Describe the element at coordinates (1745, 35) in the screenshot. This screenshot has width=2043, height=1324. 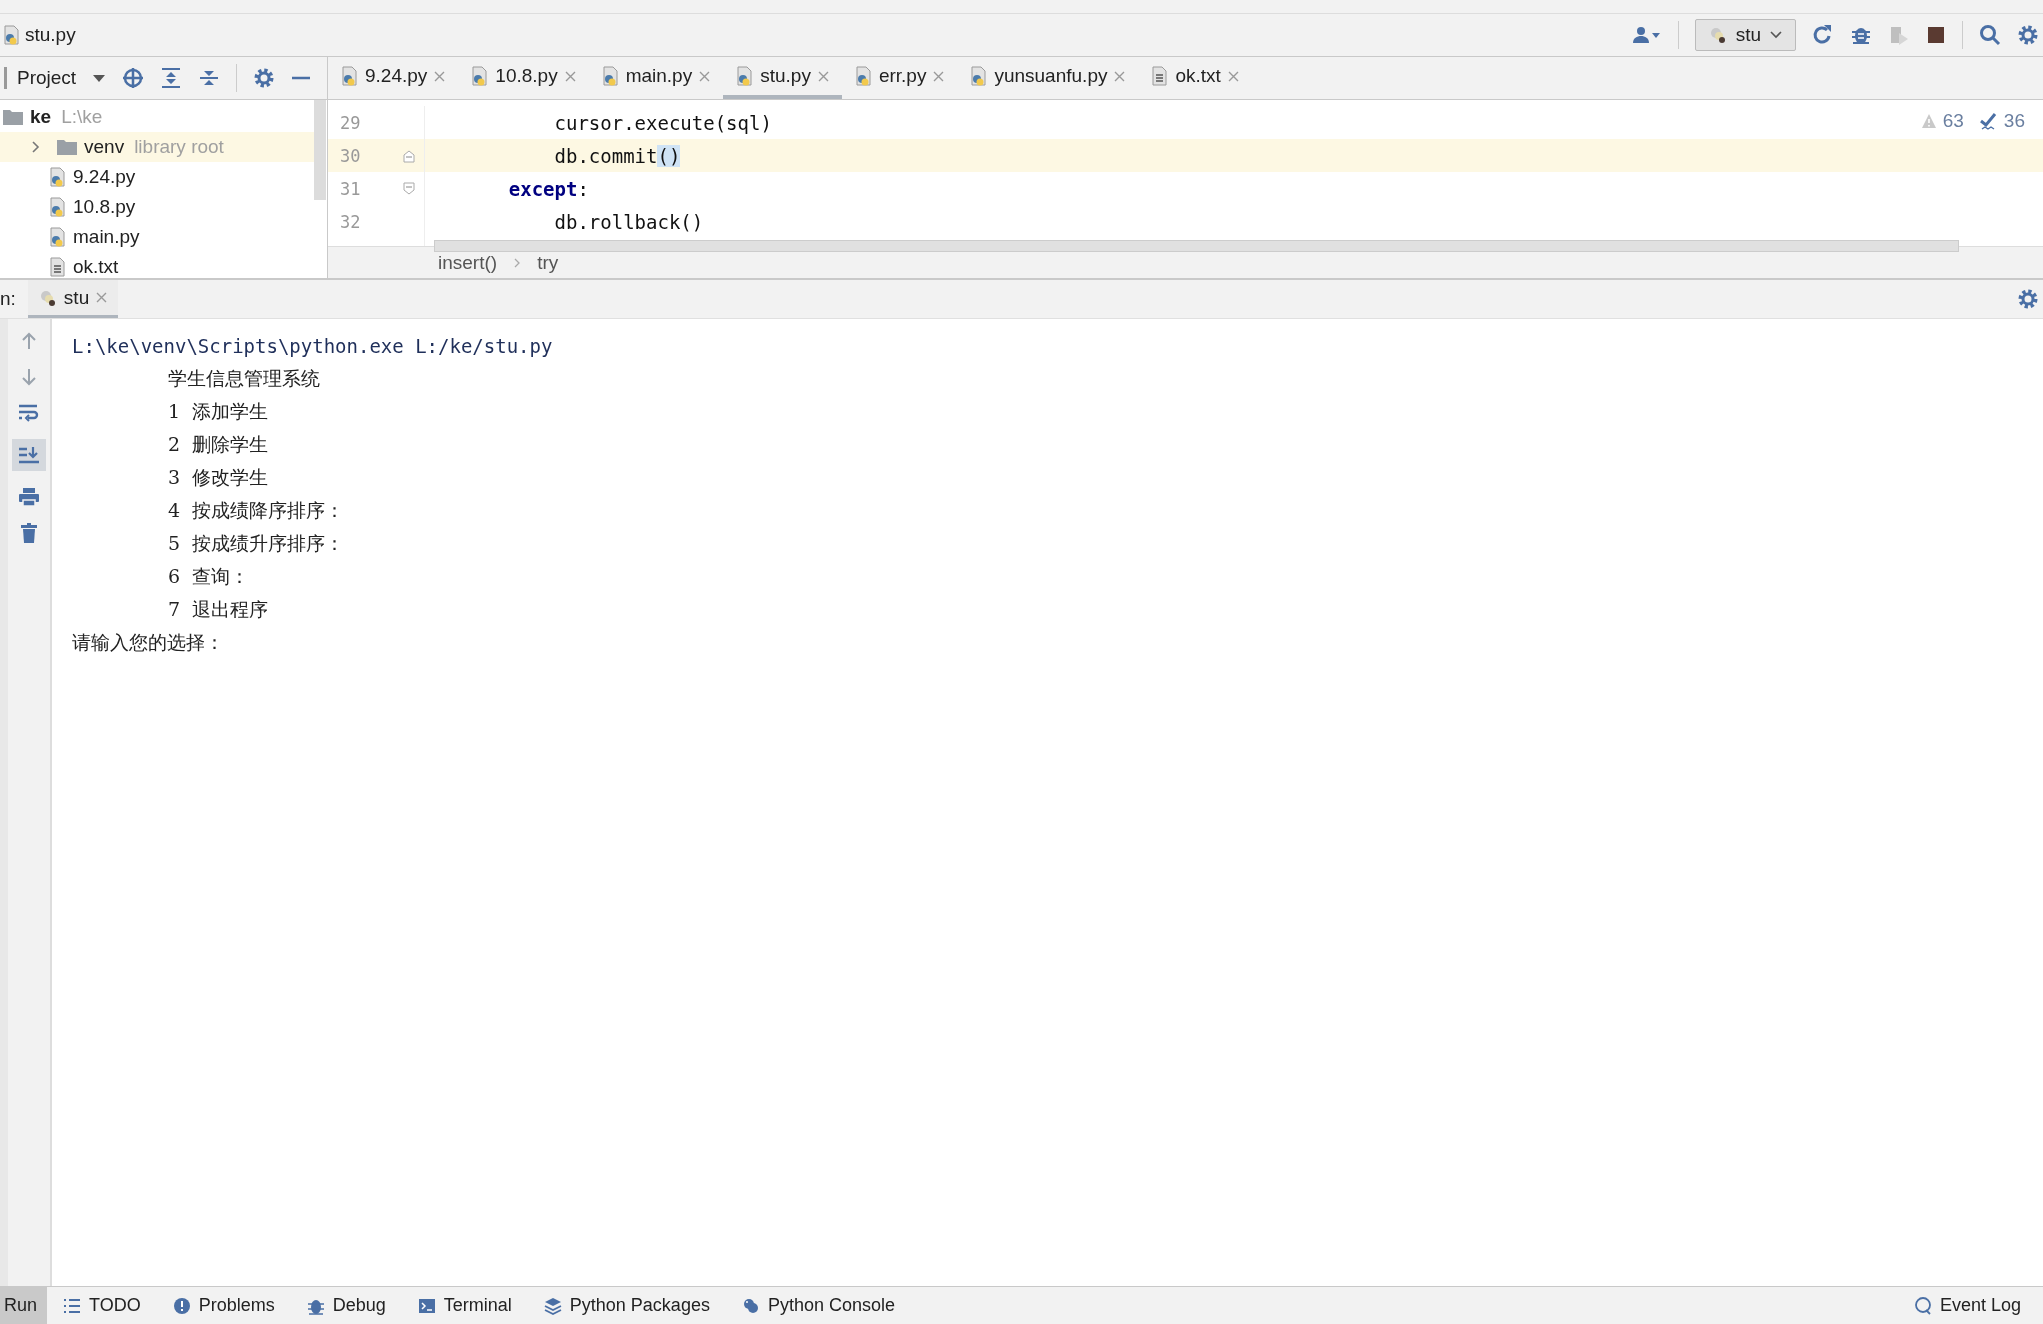
I see `run-config-dropdown: stu` at that location.